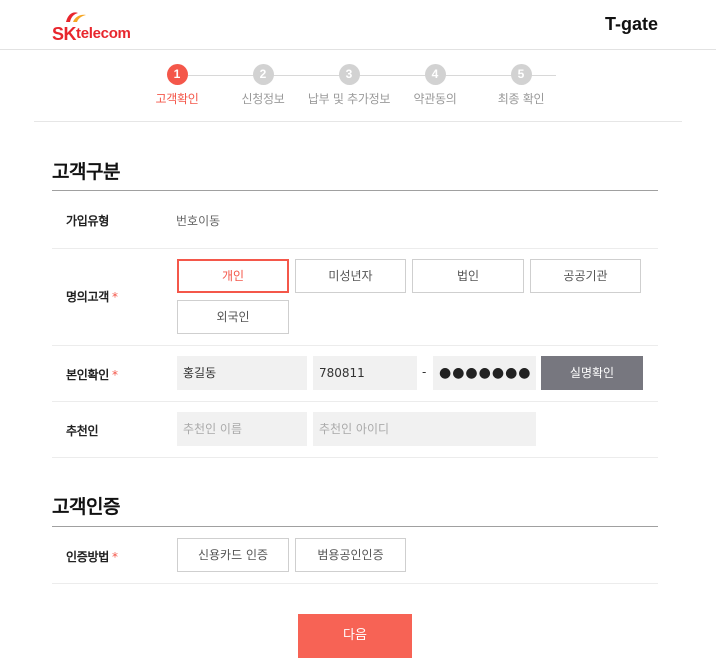 This screenshot has height=660, width=716. What do you see at coordinates (349, 74) in the screenshot?
I see `step-3-number: 3` at bounding box center [349, 74].